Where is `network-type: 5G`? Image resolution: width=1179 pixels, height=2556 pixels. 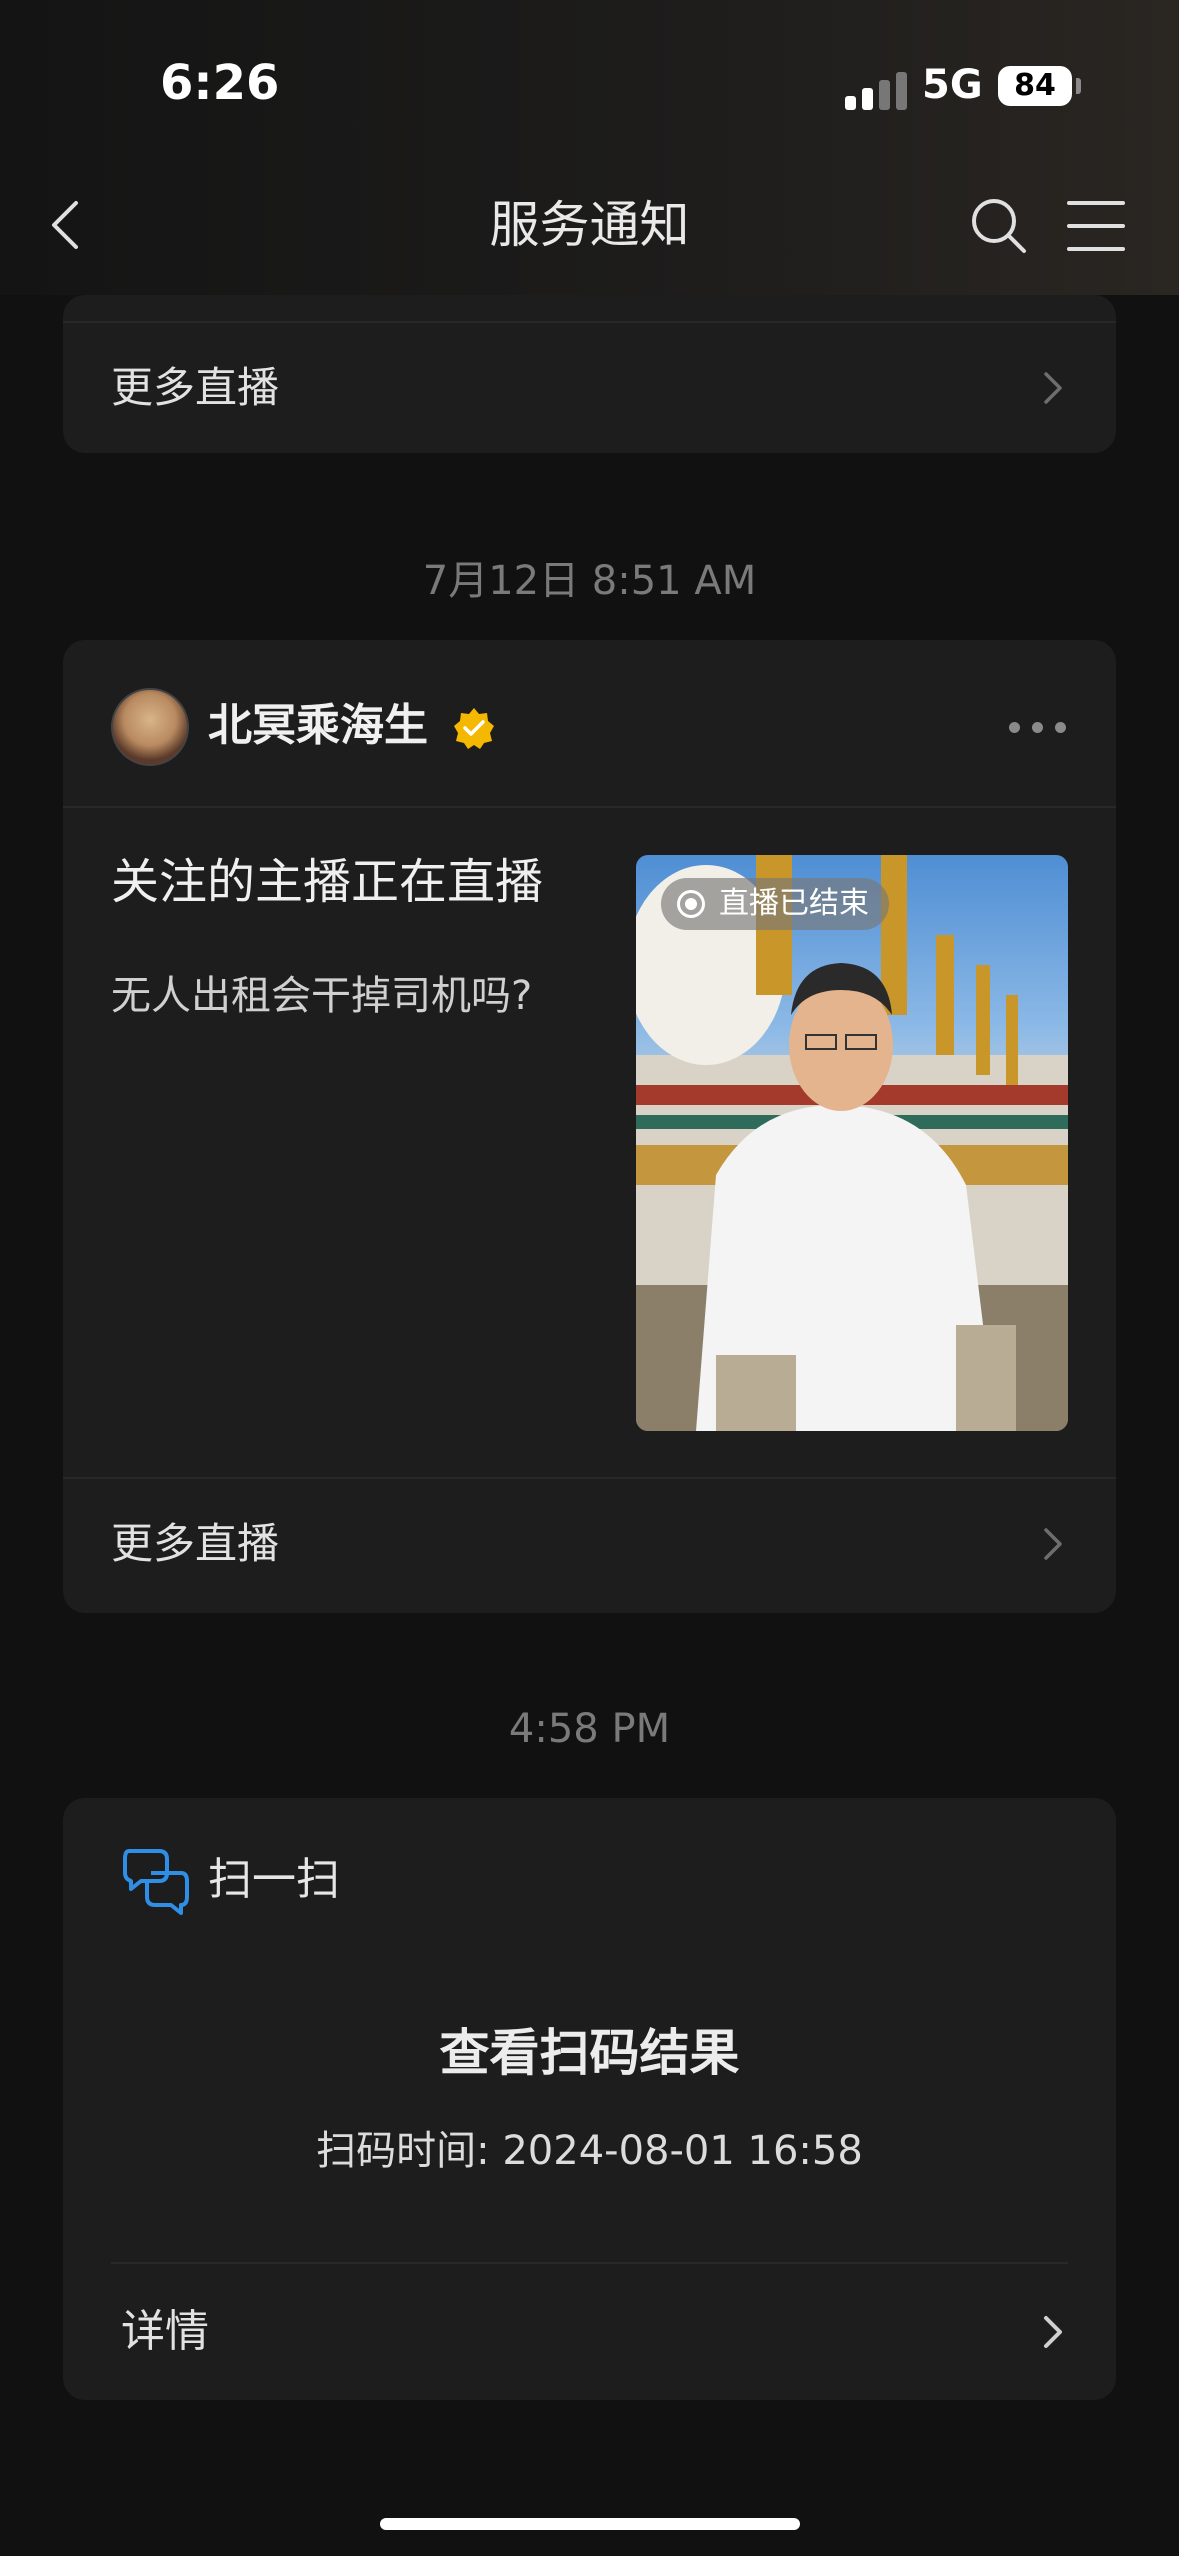 network-type: 5G is located at coordinates (952, 85).